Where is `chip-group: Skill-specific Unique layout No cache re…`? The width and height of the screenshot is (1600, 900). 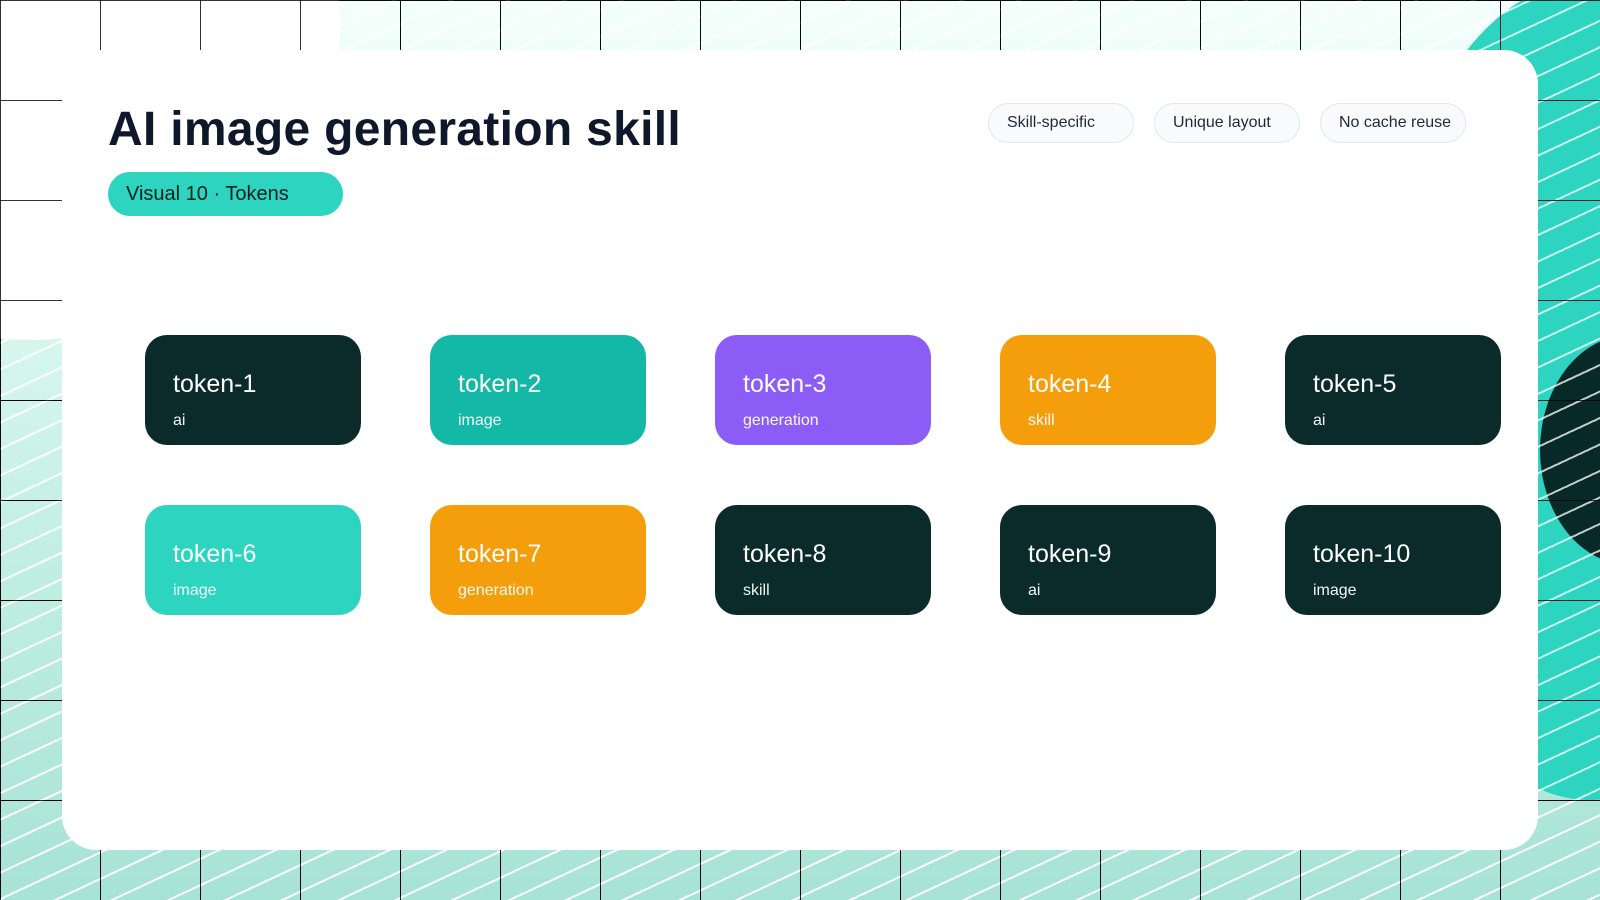 chip-group: Skill-specific Unique layout No cache re… is located at coordinates (1227, 123).